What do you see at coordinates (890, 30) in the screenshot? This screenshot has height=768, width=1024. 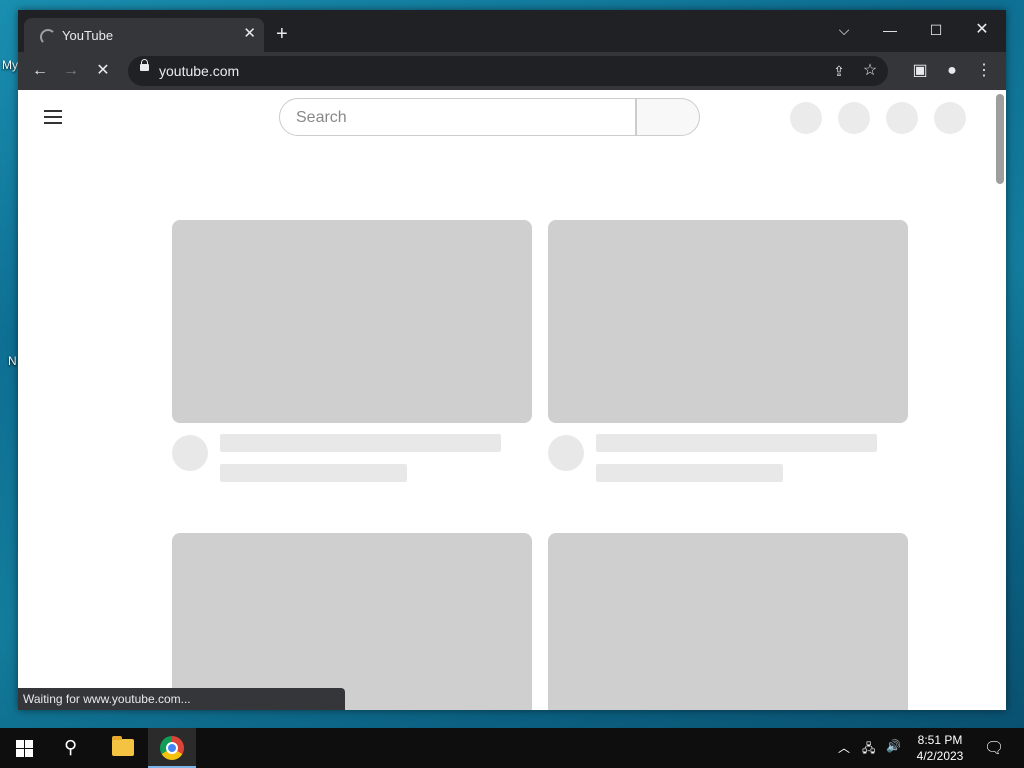 I see `minimize-button: —` at bounding box center [890, 30].